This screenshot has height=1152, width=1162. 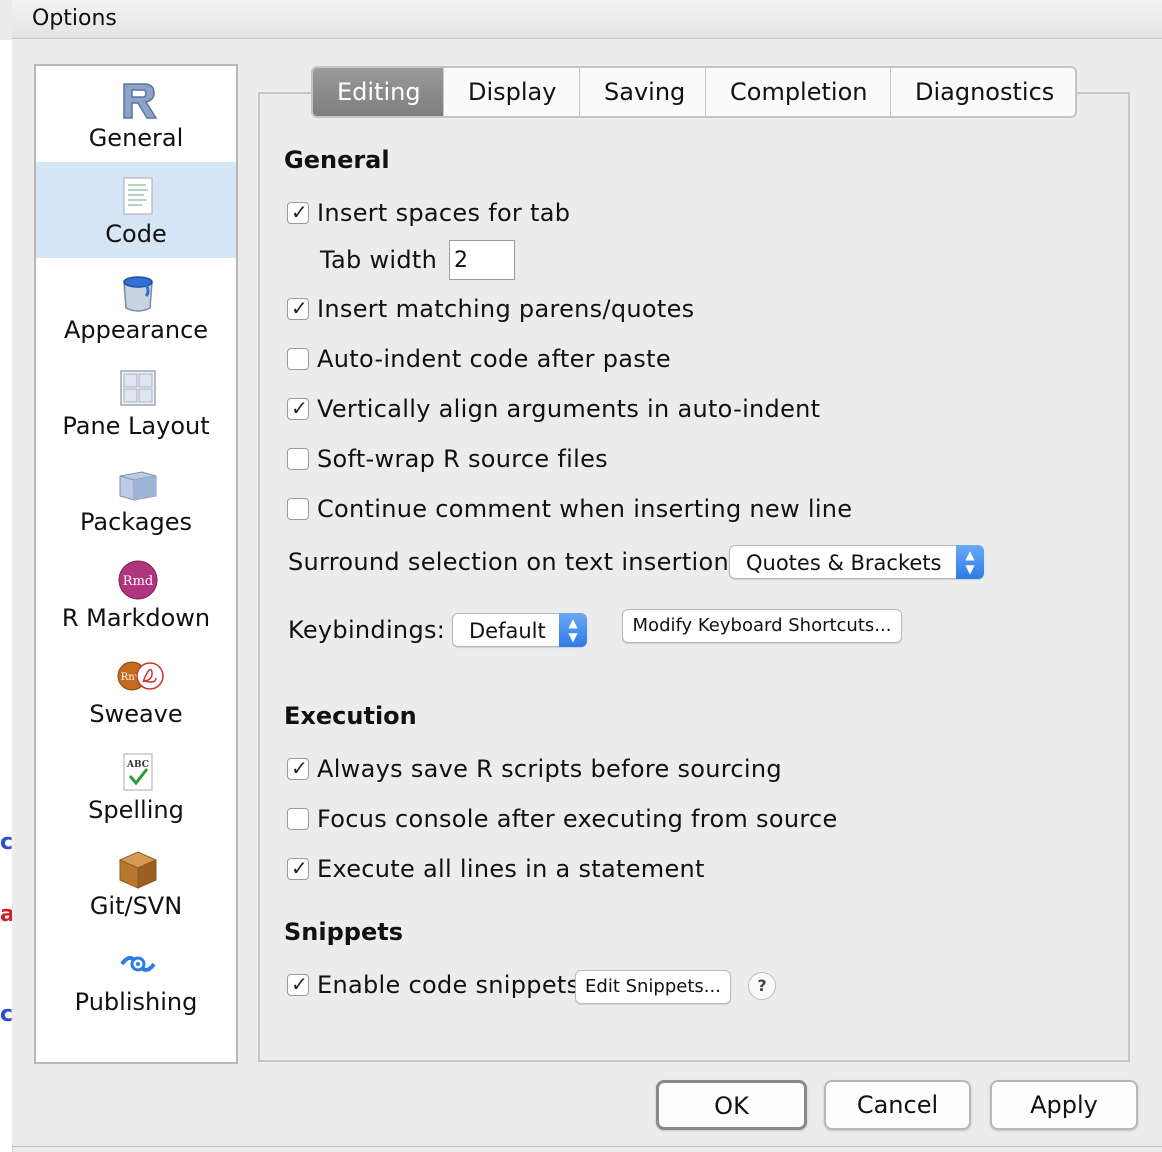 I want to click on enable-snippets-checkbox, so click(x=298, y=984).